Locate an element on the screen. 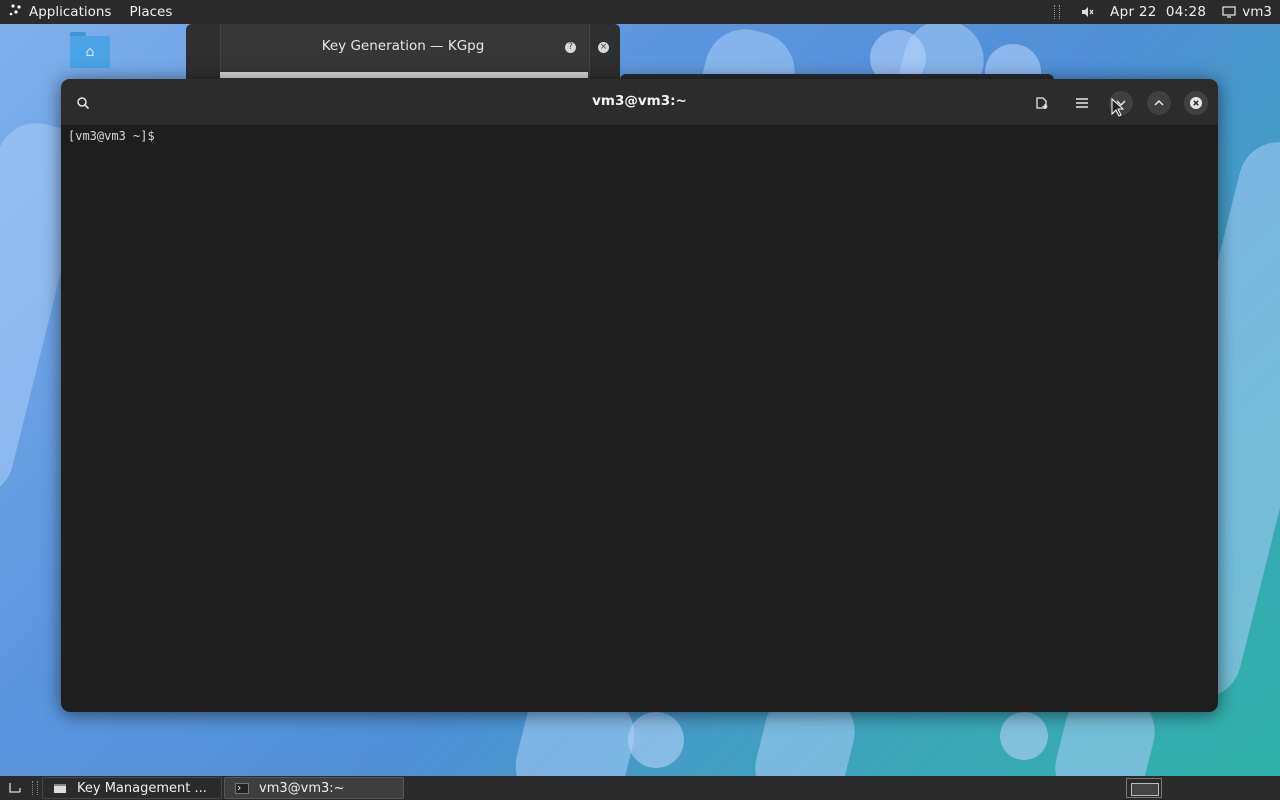  user-menu: vm3 is located at coordinates (1247, 12).